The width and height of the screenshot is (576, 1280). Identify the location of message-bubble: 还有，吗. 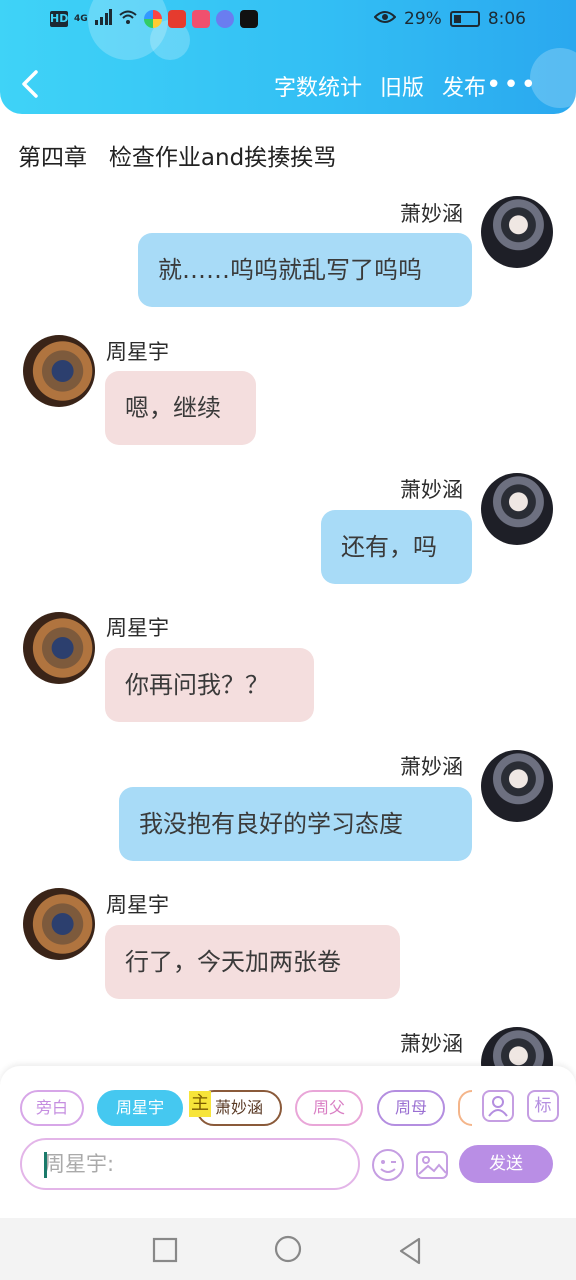
(396, 547).